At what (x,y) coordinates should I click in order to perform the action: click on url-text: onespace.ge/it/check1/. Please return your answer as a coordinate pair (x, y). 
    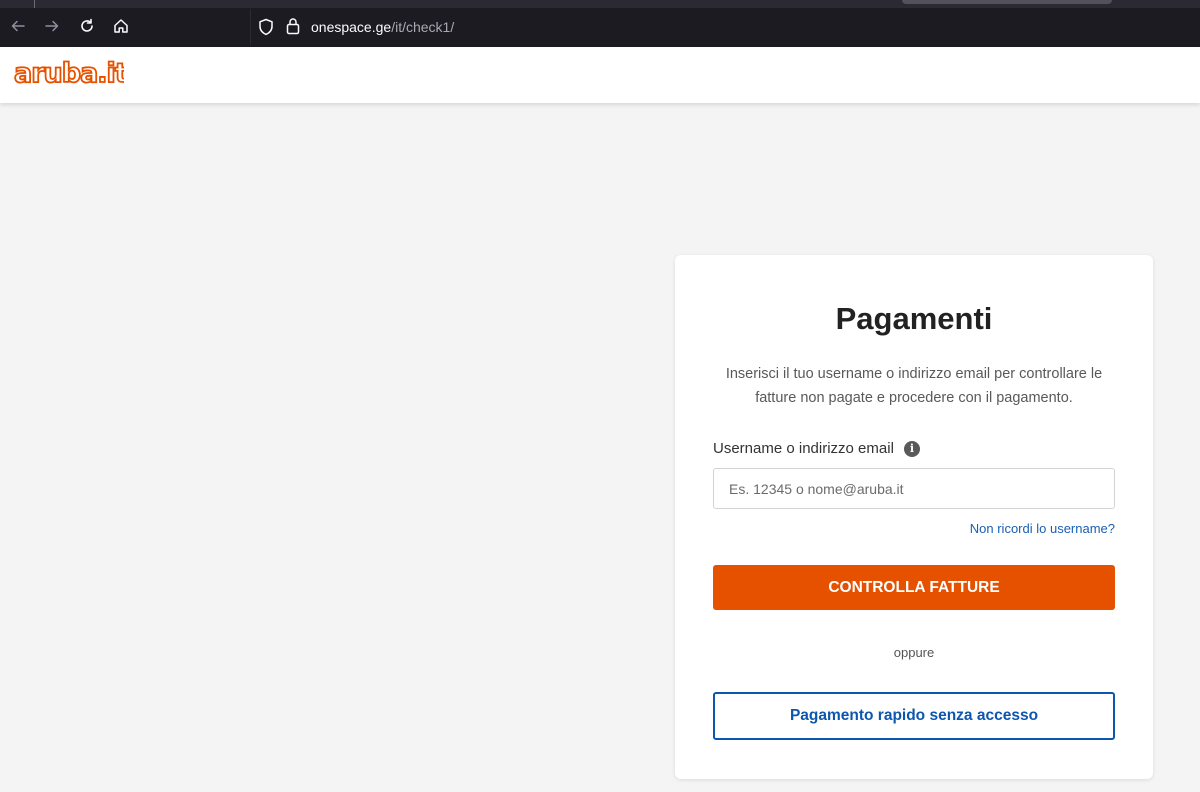
    Looking at the image, I should click on (382, 27).